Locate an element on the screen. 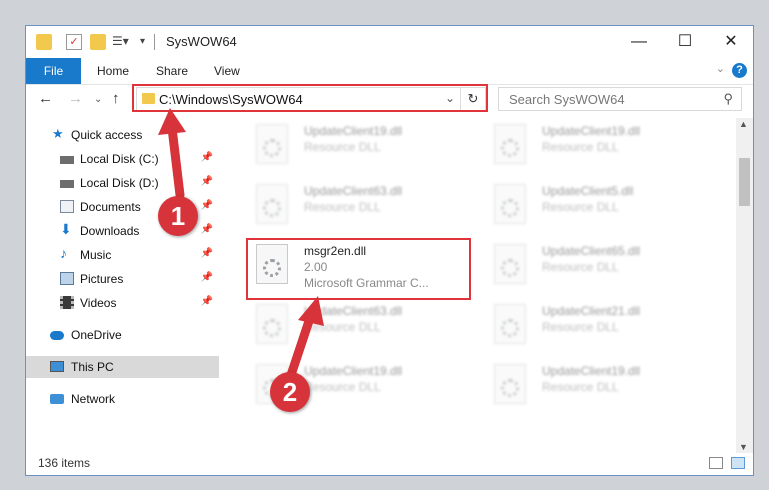 The image size is (769, 490). step-1-badge: 1 is located at coordinates (178, 216).